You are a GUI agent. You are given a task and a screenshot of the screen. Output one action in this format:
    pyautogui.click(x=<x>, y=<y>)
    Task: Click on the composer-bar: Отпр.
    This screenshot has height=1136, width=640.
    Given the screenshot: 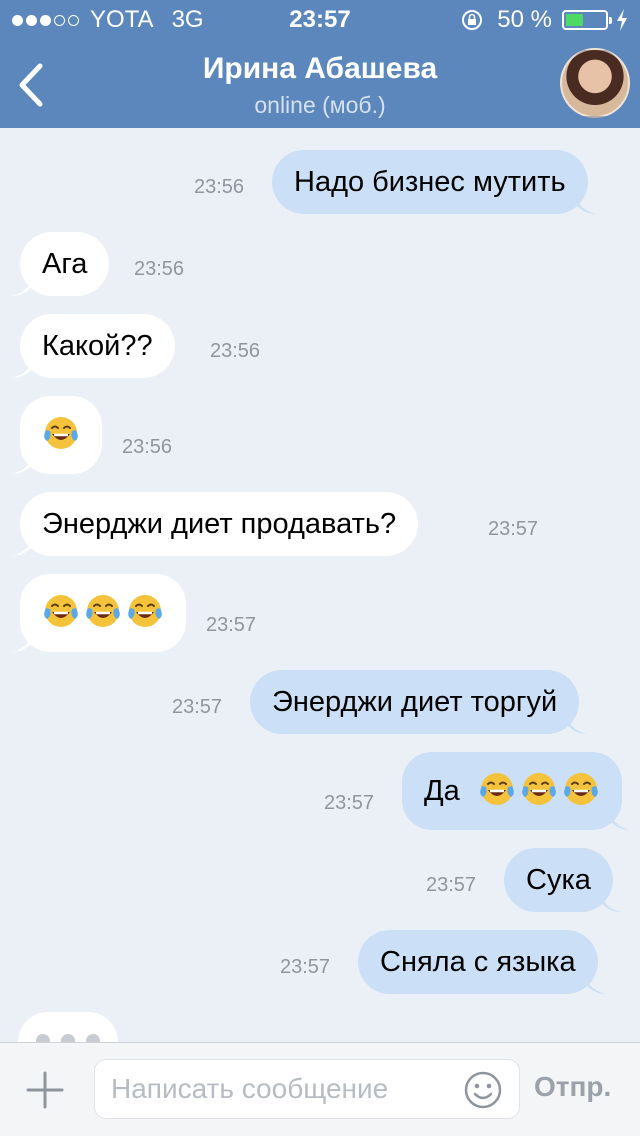 What is the action you would take?
    pyautogui.click(x=320, y=1089)
    